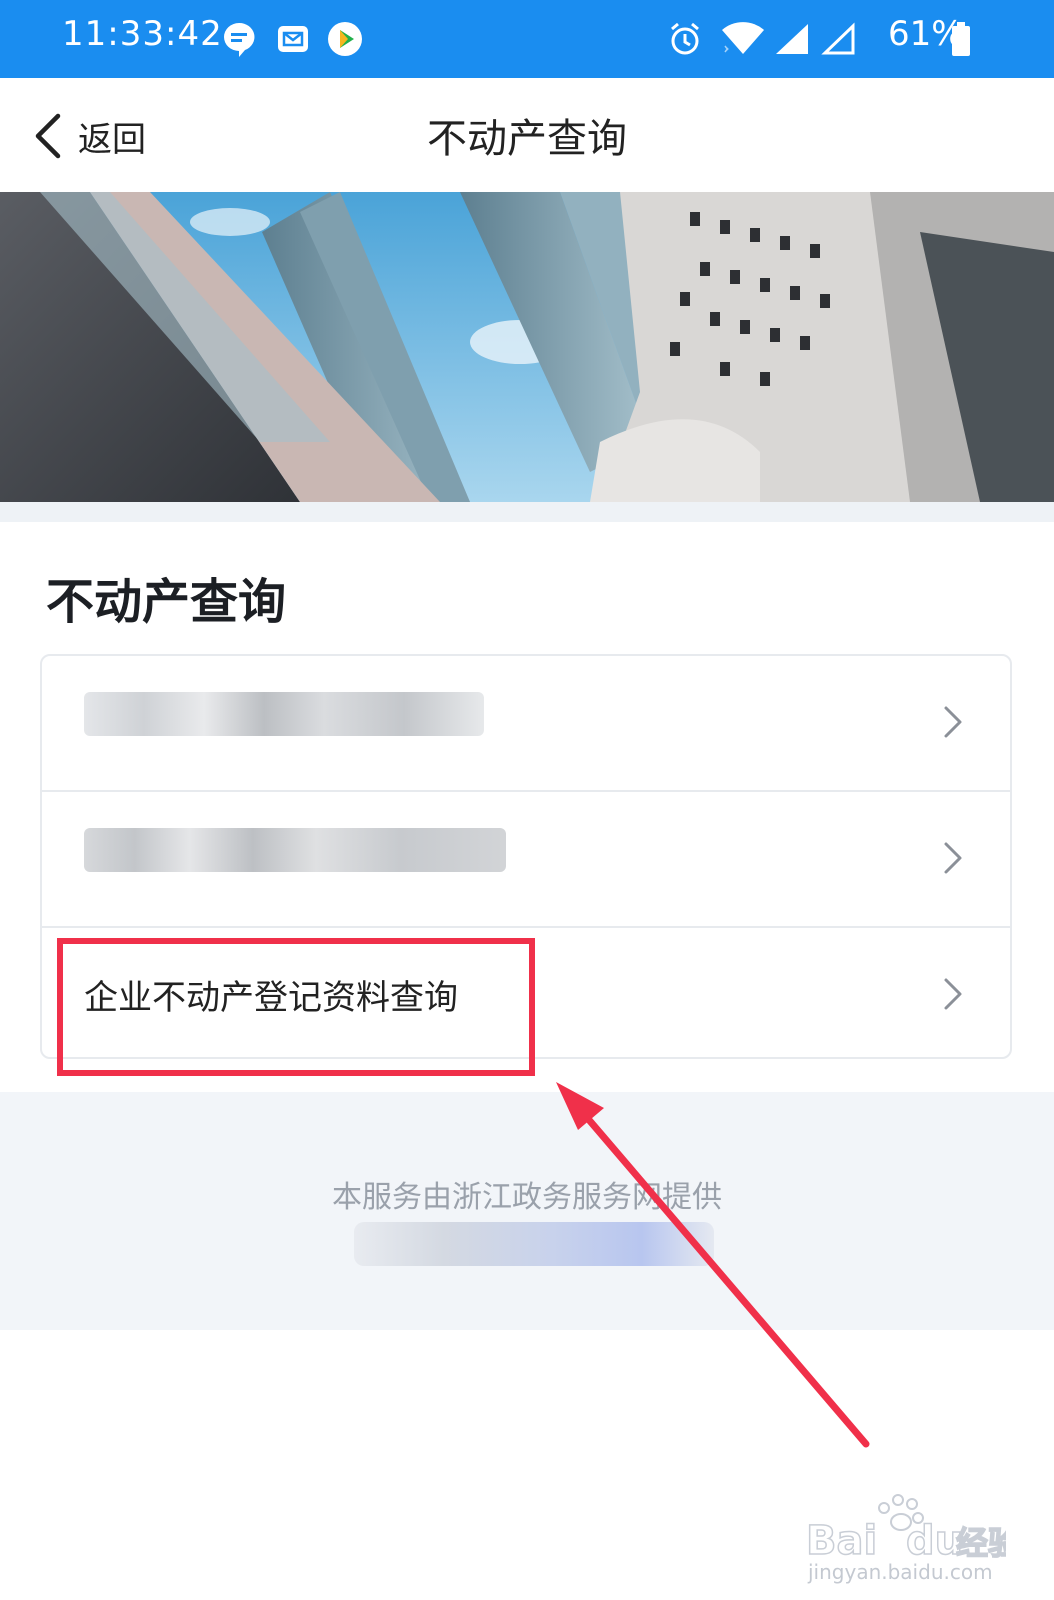 The image size is (1054, 1600). What do you see at coordinates (166, 602) in the screenshot?
I see `section-title: 不动产查询` at bounding box center [166, 602].